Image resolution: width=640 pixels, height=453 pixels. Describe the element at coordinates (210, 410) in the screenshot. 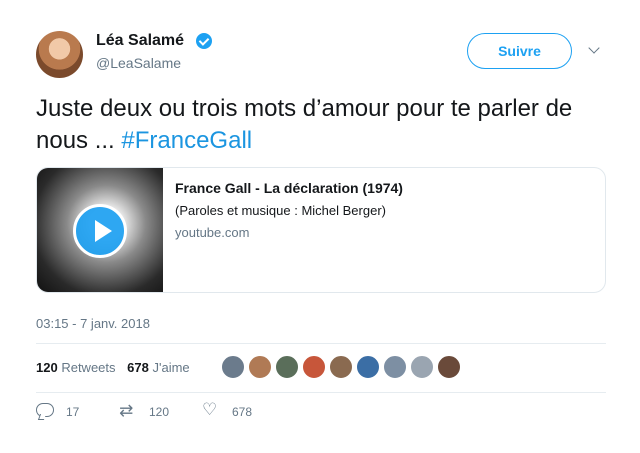

I see `heart-icon: ♡` at that location.